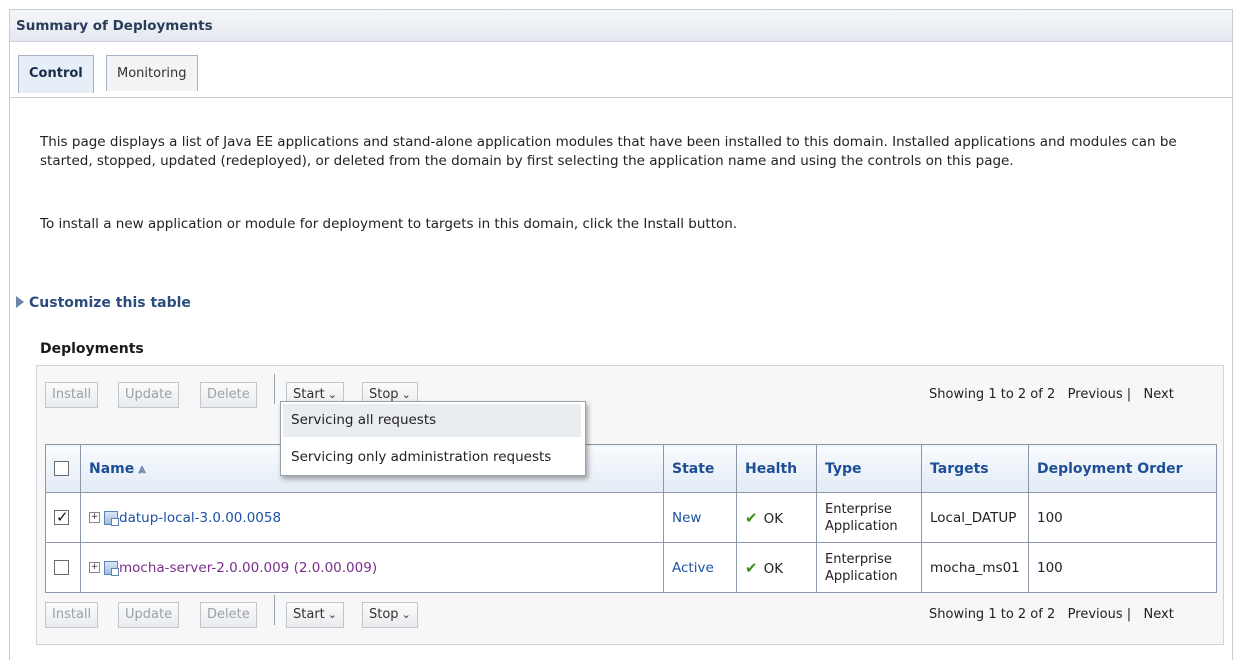  I want to click on customize-table-link: Customize this table, so click(103, 303).